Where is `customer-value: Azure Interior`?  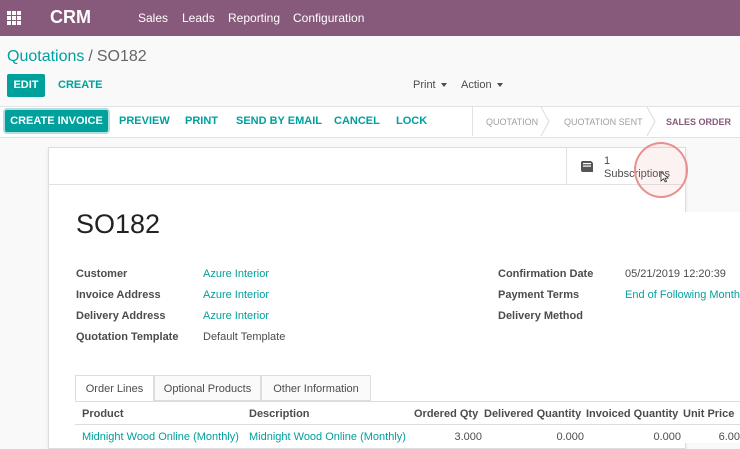
customer-value: Azure Interior is located at coordinates (236, 274).